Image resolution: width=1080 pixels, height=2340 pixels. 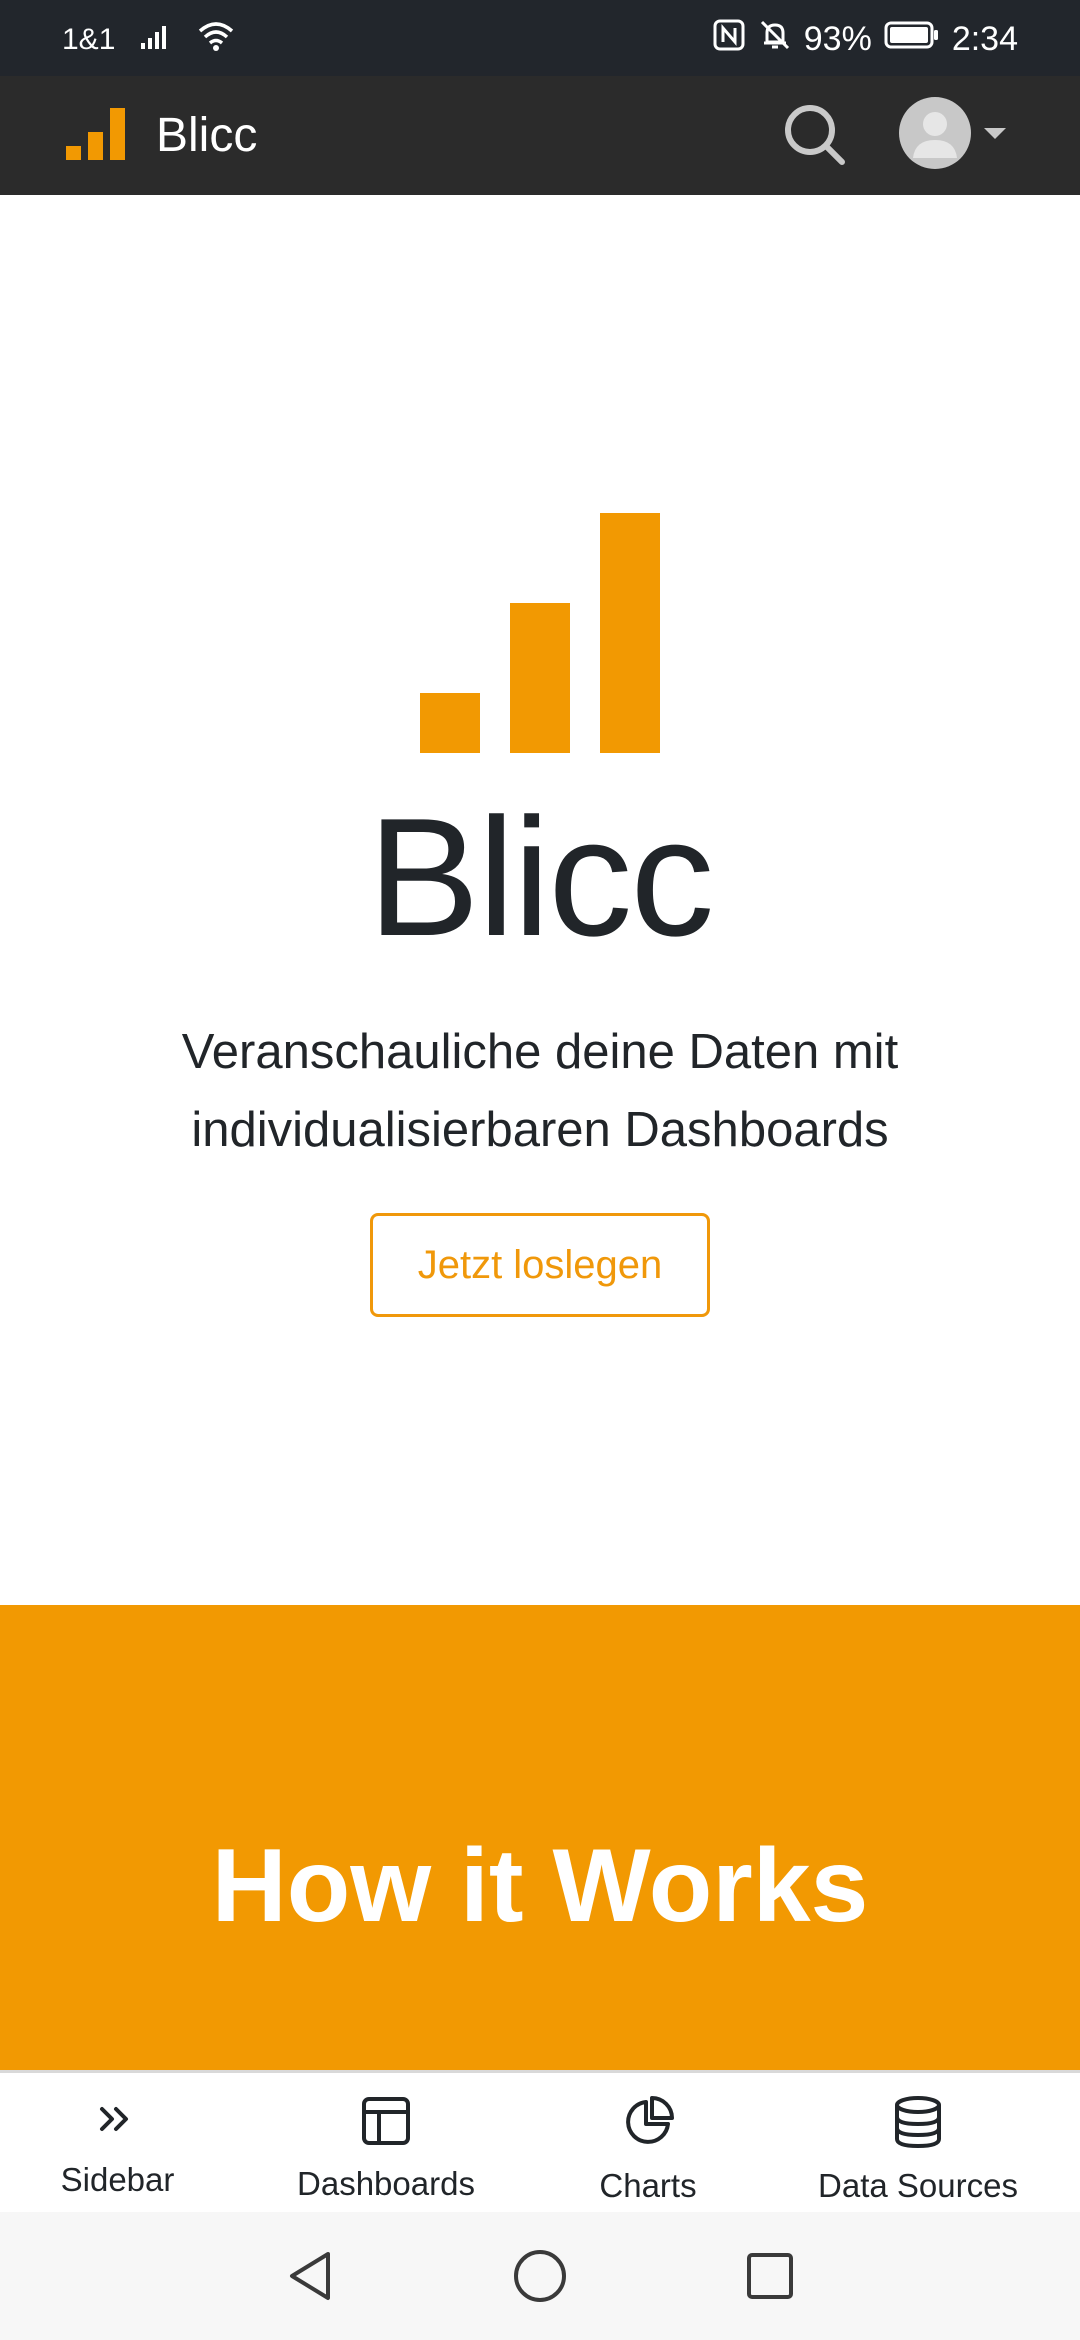 I want to click on carrier-label: 1&1, so click(x=89, y=39).